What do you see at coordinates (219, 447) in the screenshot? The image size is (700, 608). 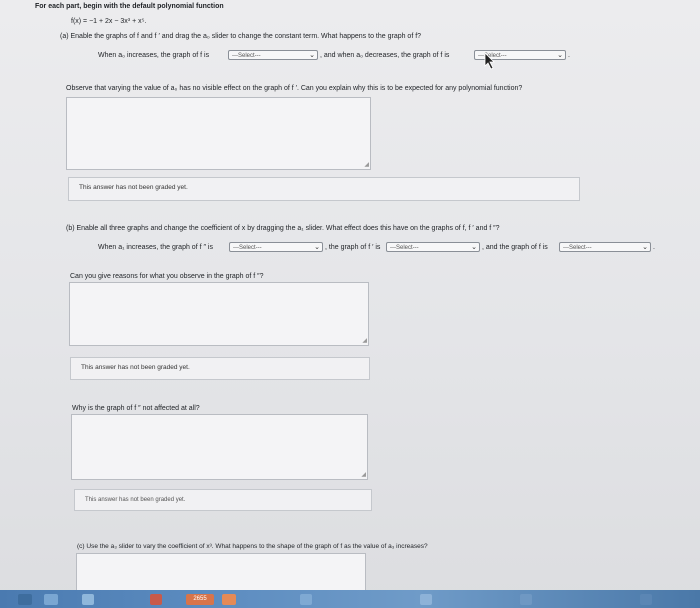 I see `part-b-answer-2-textarea: ◢` at bounding box center [219, 447].